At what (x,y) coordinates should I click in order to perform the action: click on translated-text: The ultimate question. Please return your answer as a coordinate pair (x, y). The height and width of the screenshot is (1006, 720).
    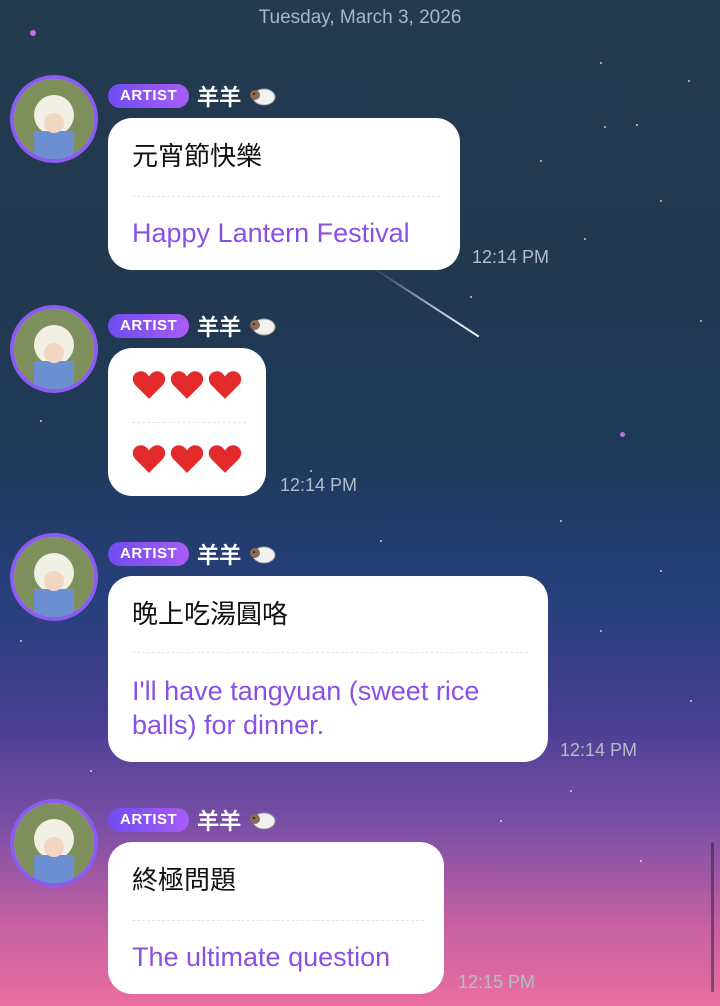
    Looking at the image, I should click on (261, 957).